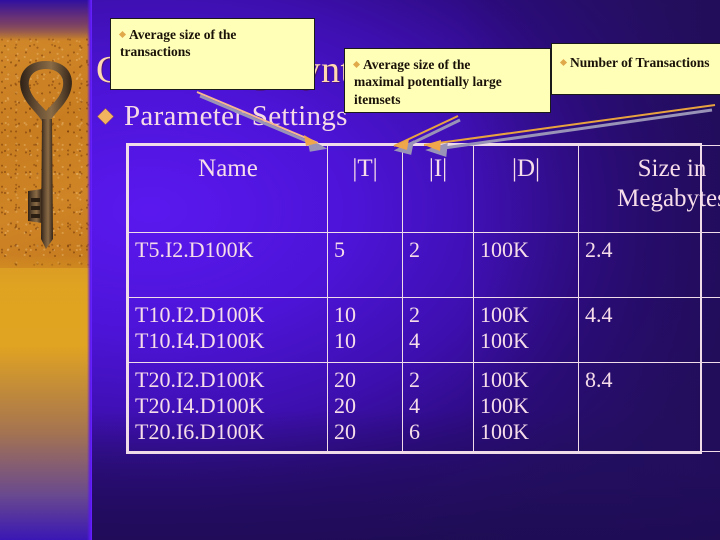 The image size is (720, 540). What do you see at coordinates (155, 52) in the screenshot?
I see `callout-line: transactions` at bounding box center [155, 52].